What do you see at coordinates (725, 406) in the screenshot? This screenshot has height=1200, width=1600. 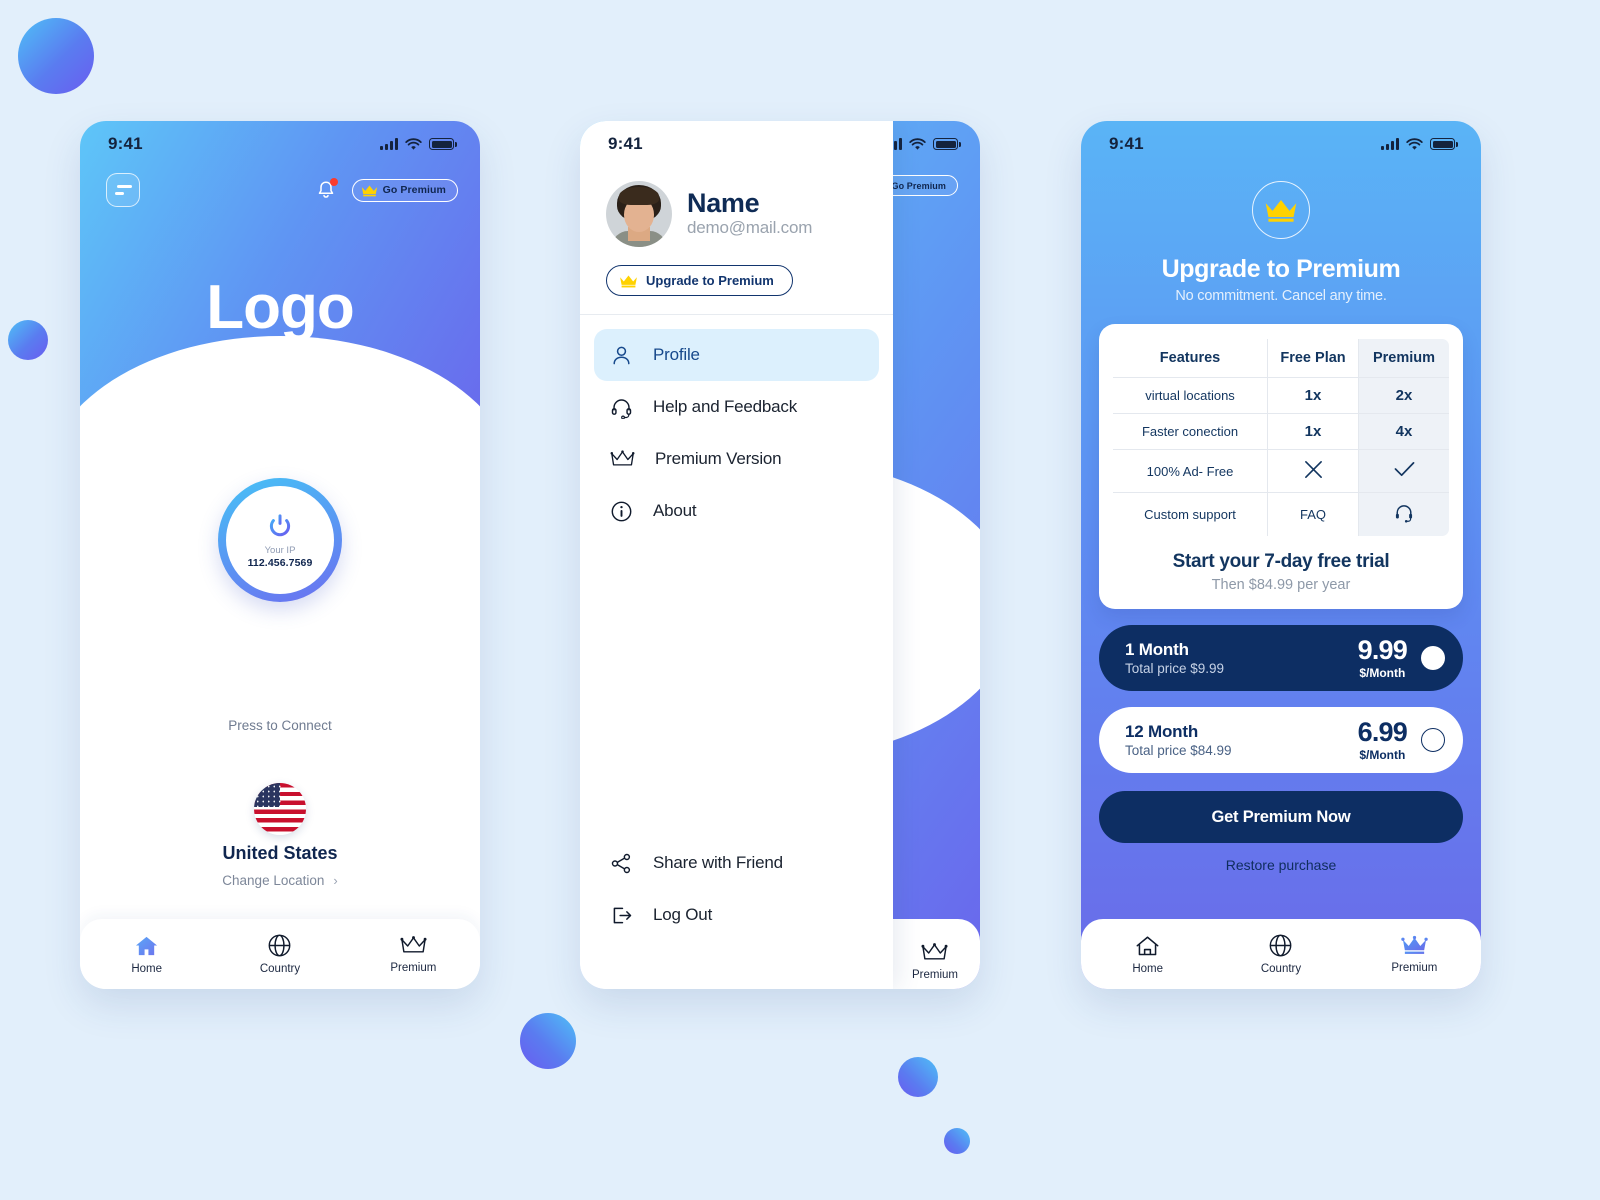 I see `menu-item-help-label: Help and Feedback` at bounding box center [725, 406].